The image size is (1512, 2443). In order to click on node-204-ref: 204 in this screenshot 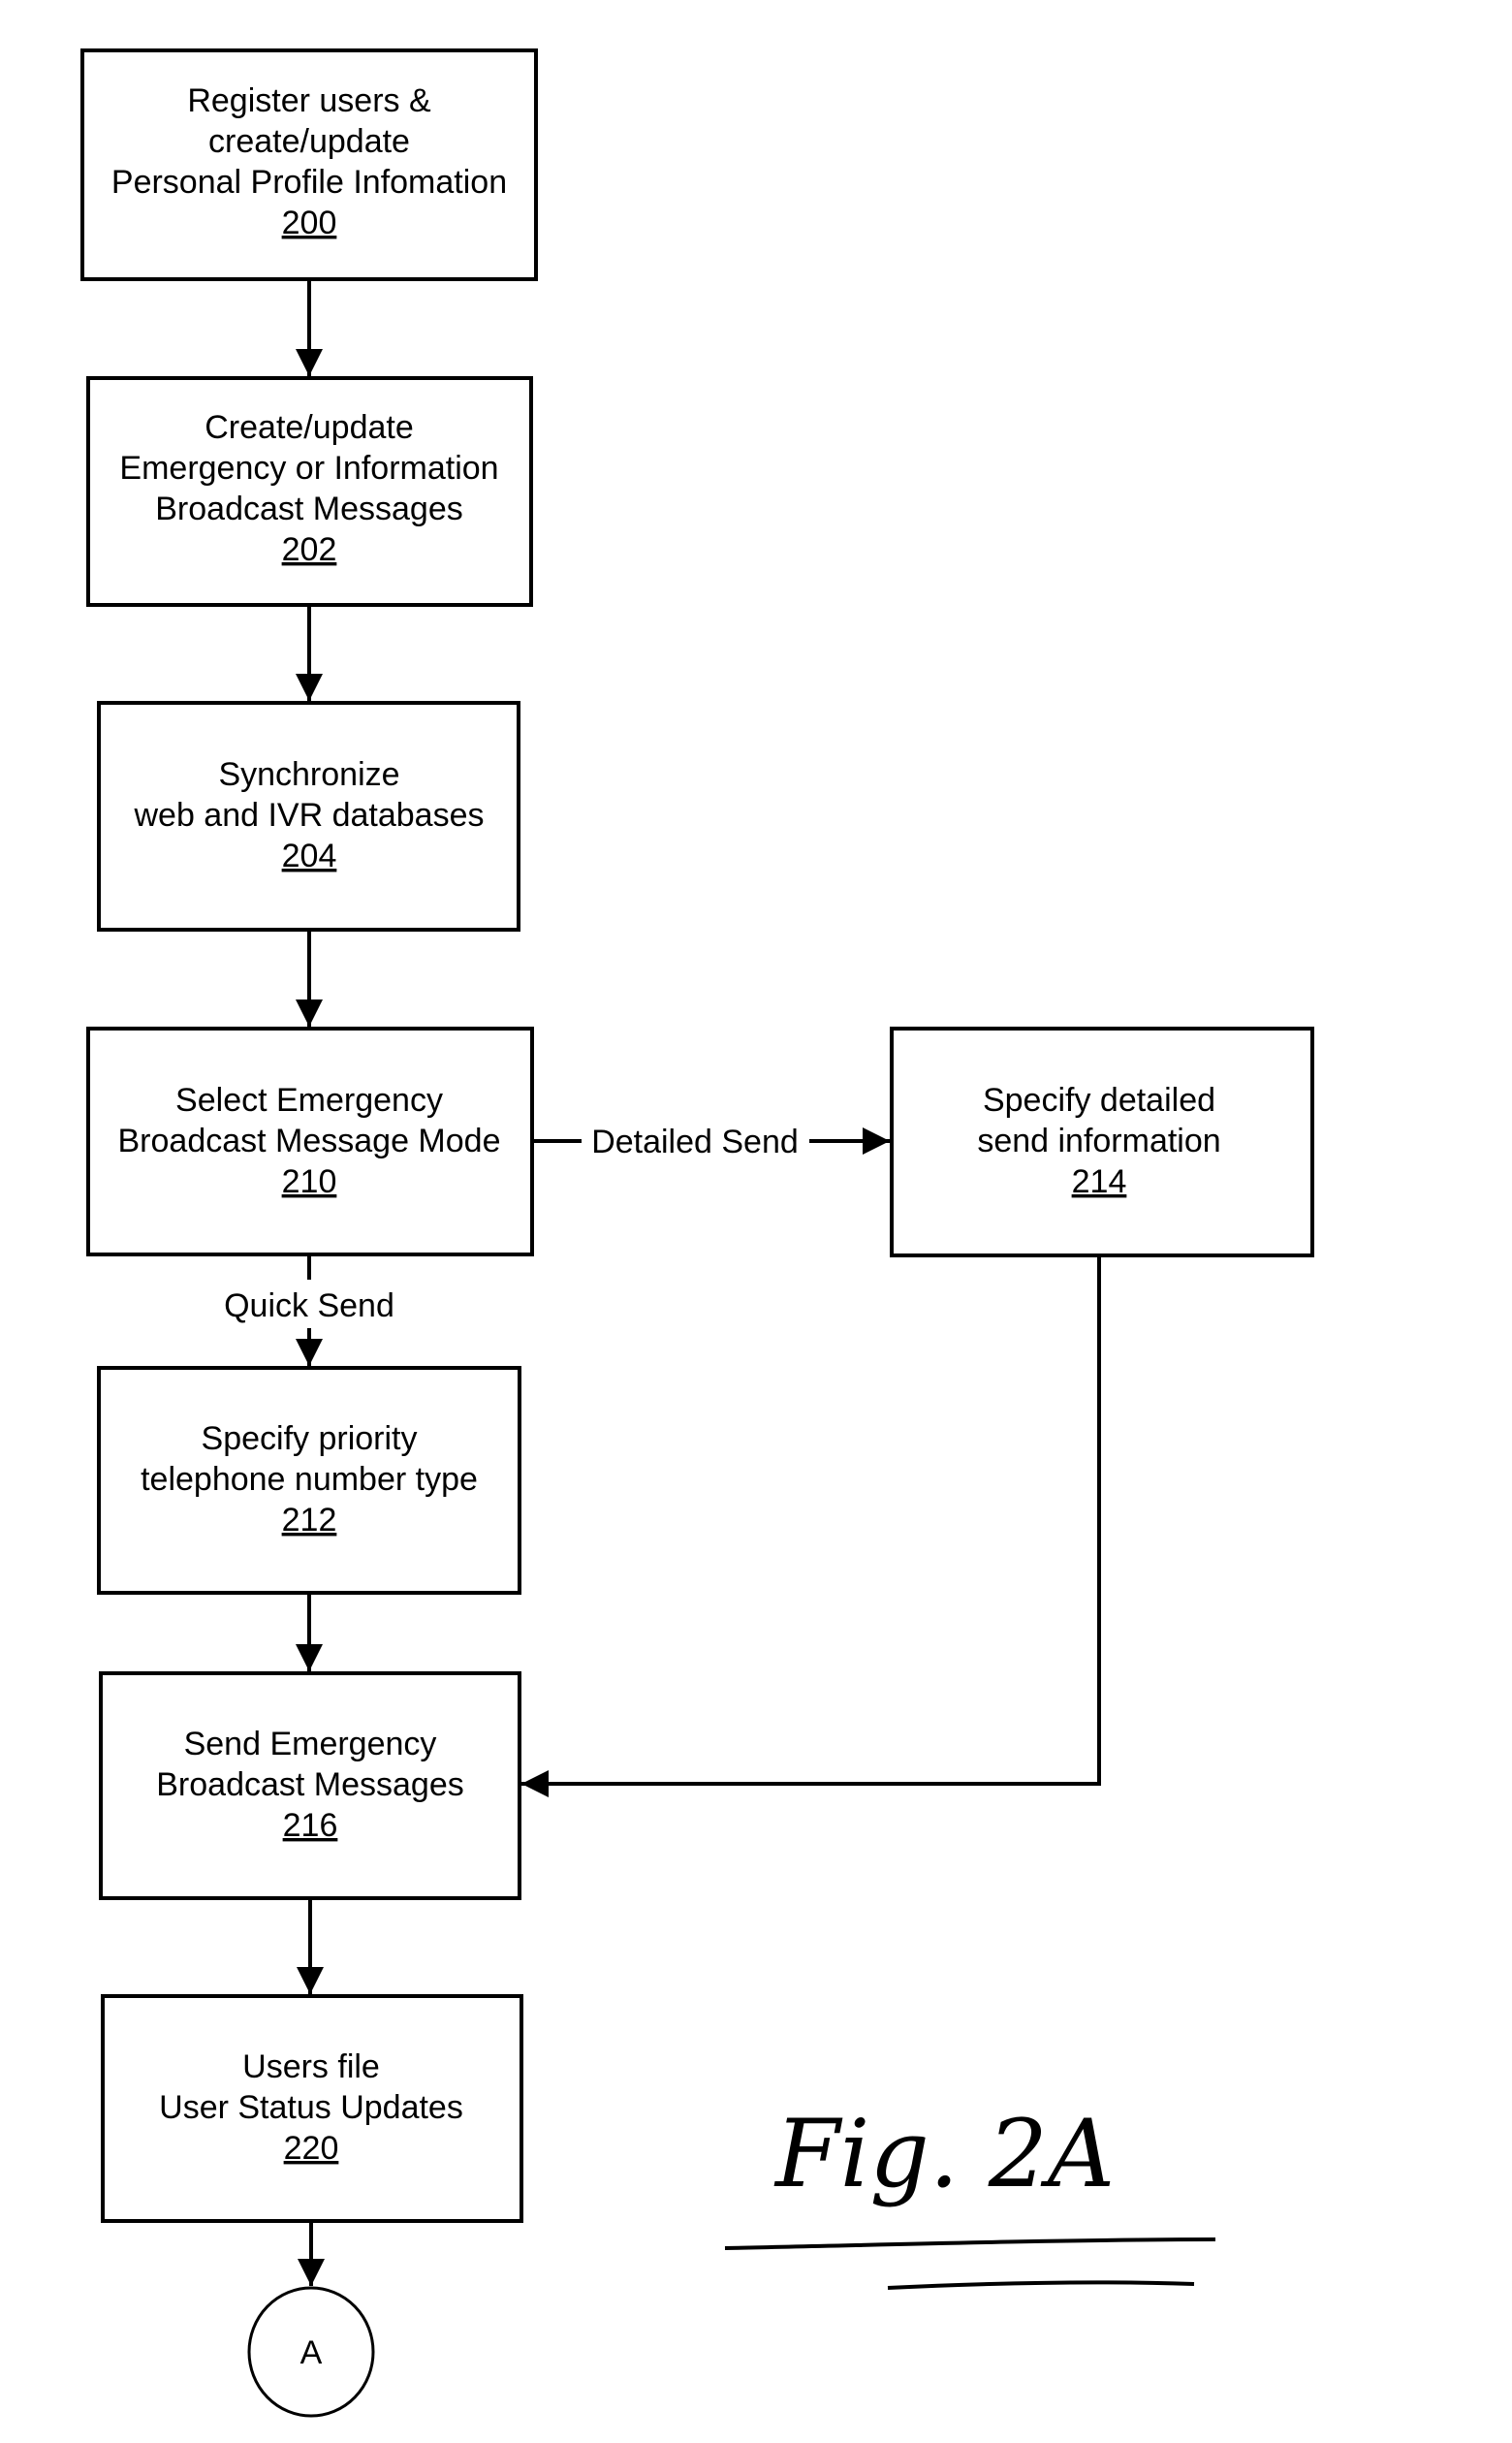, I will do `click(310, 856)`.